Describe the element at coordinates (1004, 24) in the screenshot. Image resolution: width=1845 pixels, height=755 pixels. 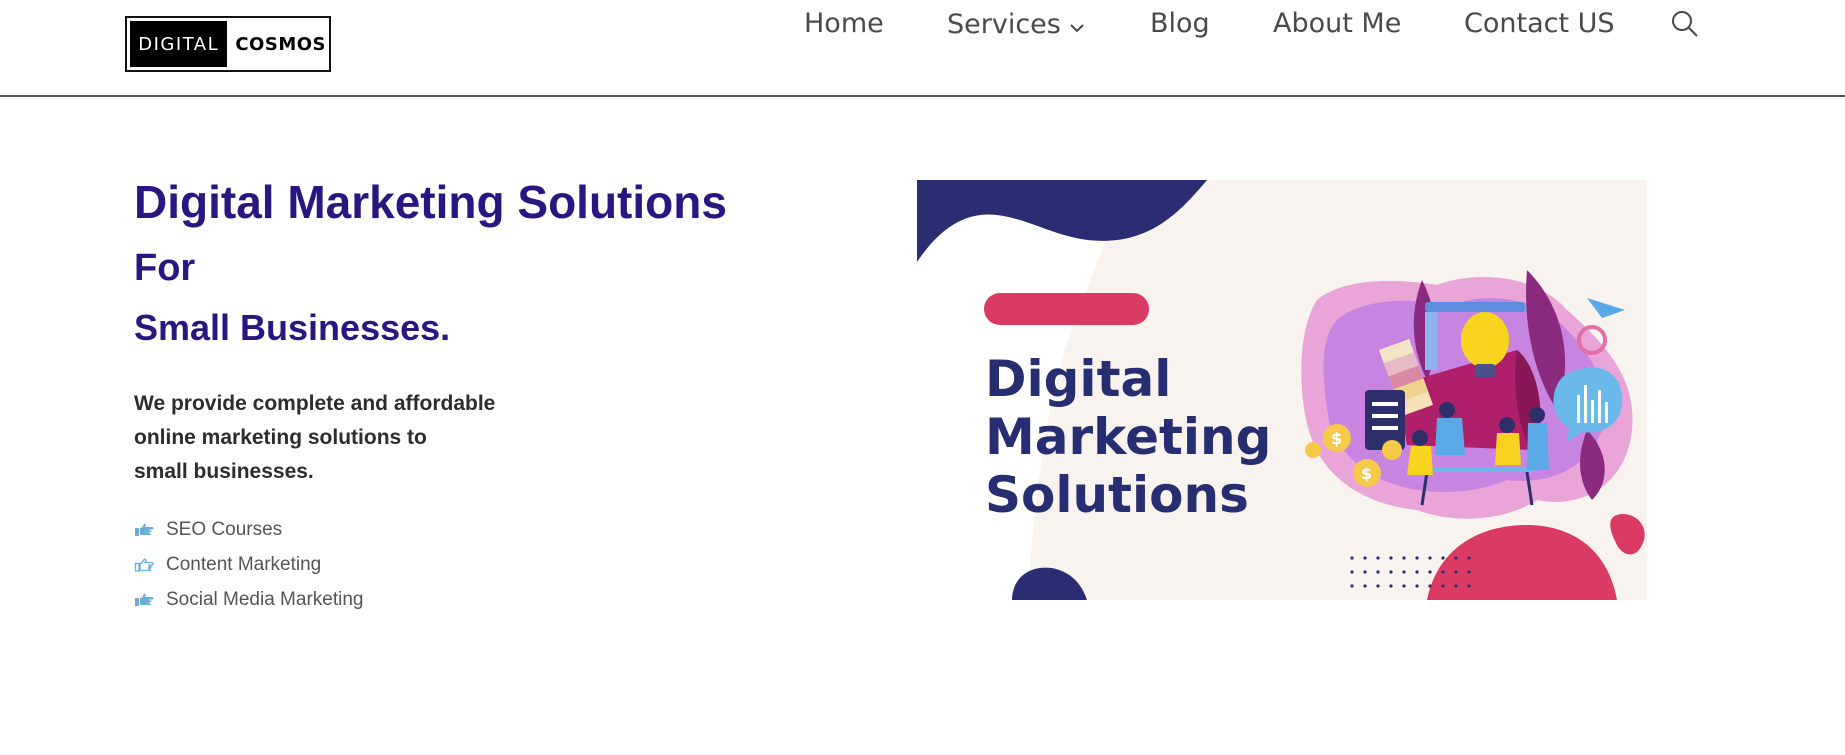
I see `nav-services-label: Services` at that location.